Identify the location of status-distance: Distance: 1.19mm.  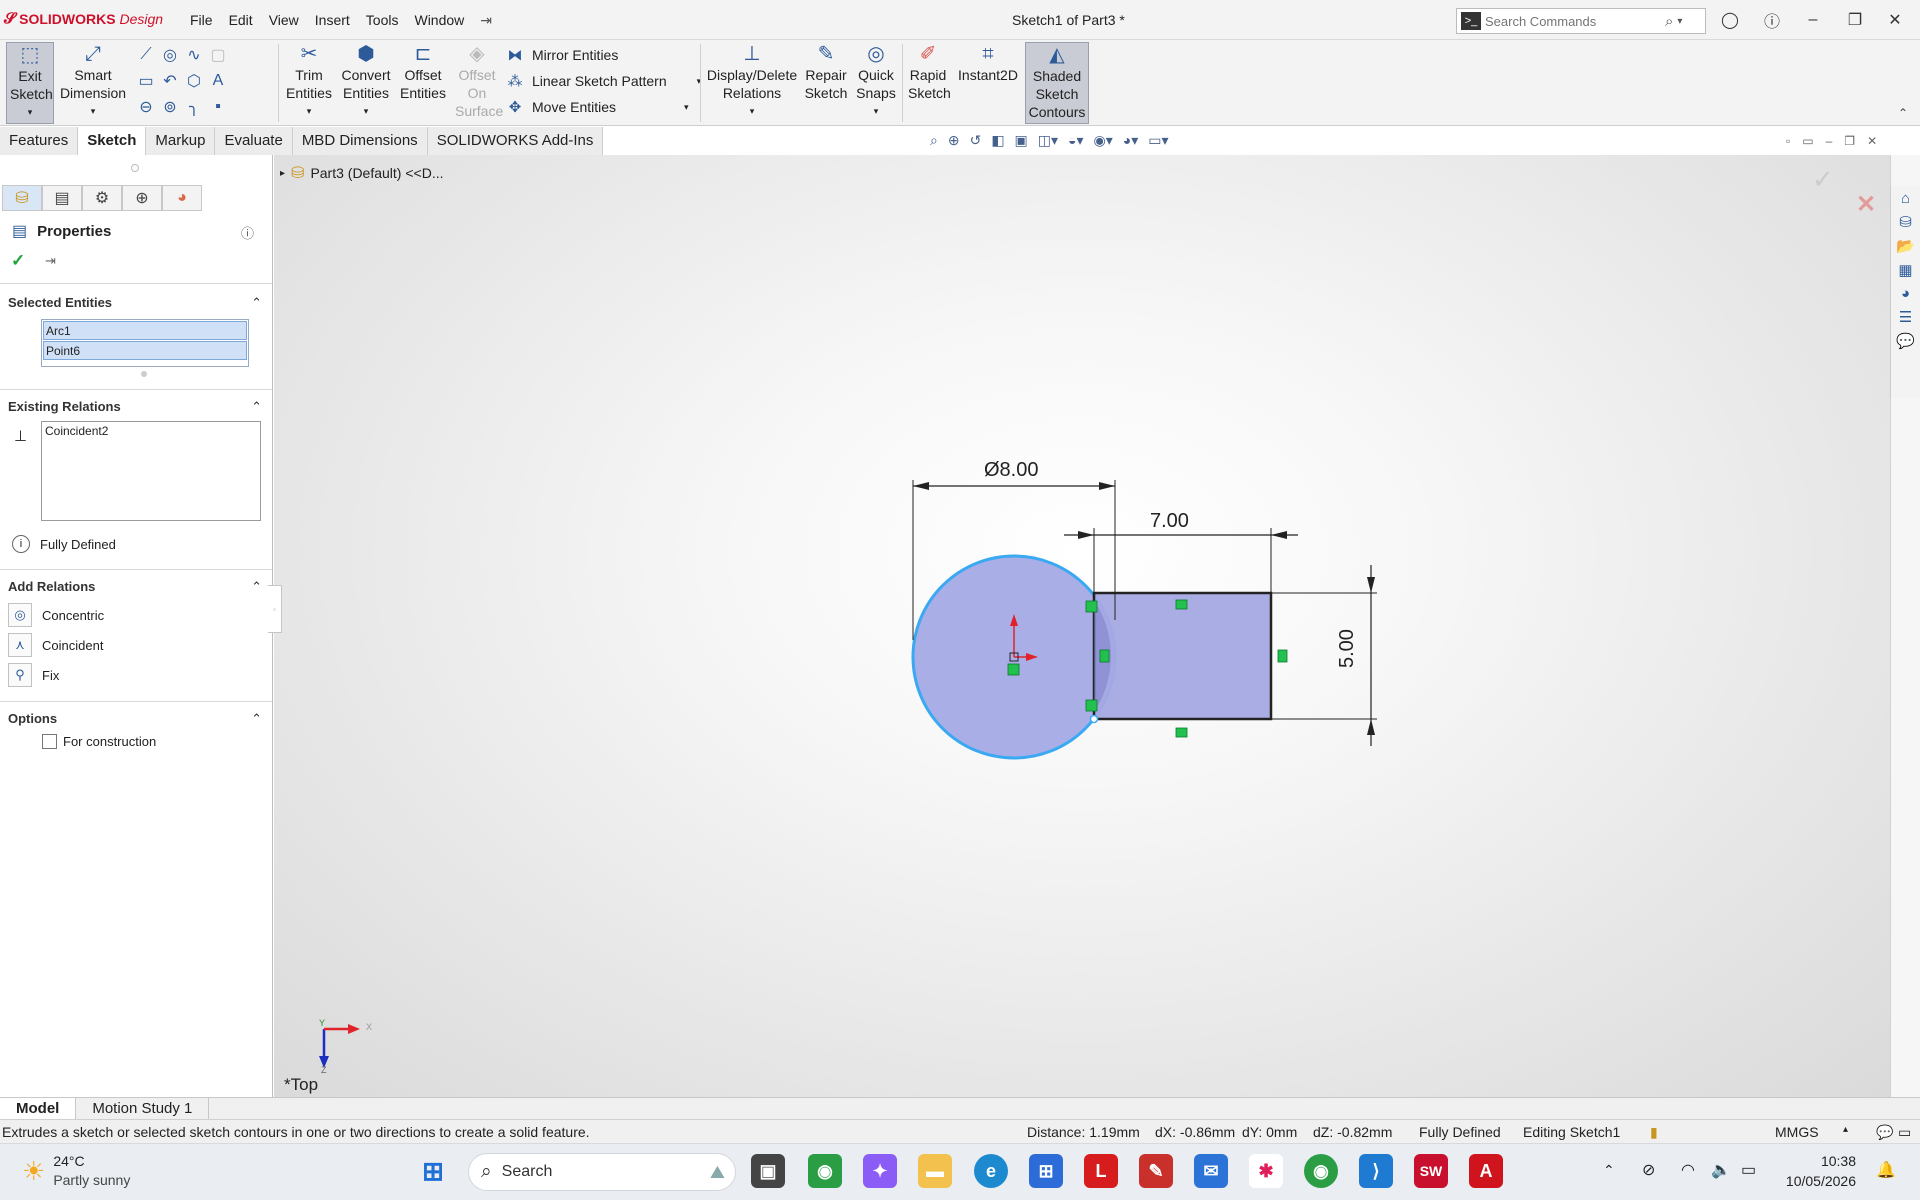
(1083, 1132).